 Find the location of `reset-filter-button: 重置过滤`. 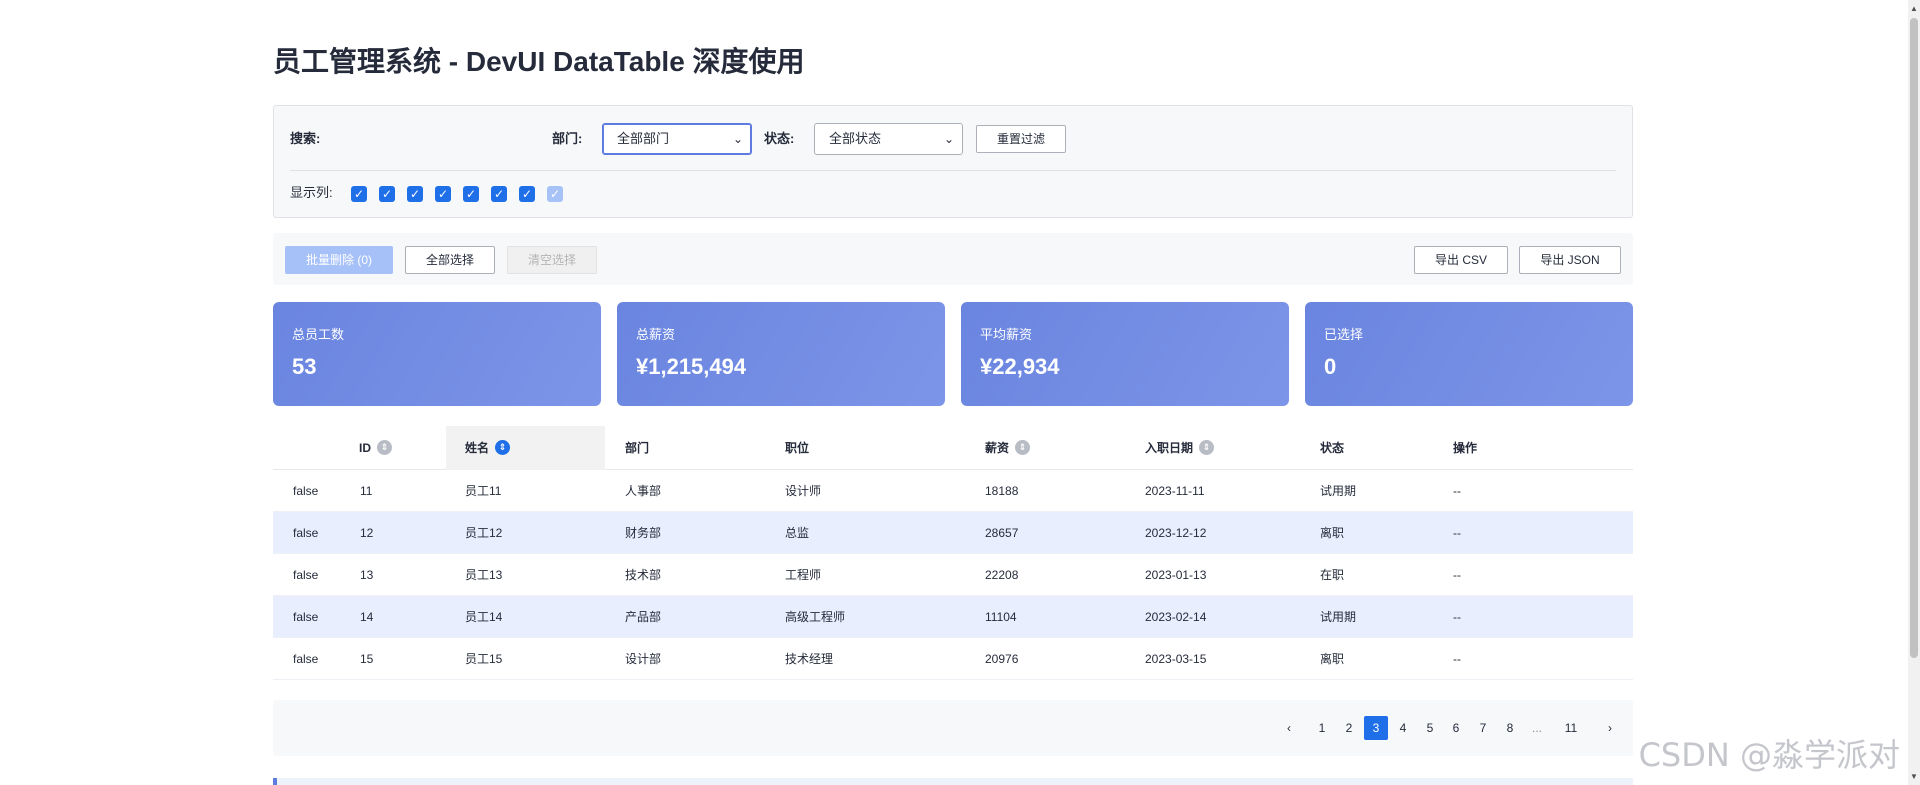

reset-filter-button: 重置过滤 is located at coordinates (1021, 139).